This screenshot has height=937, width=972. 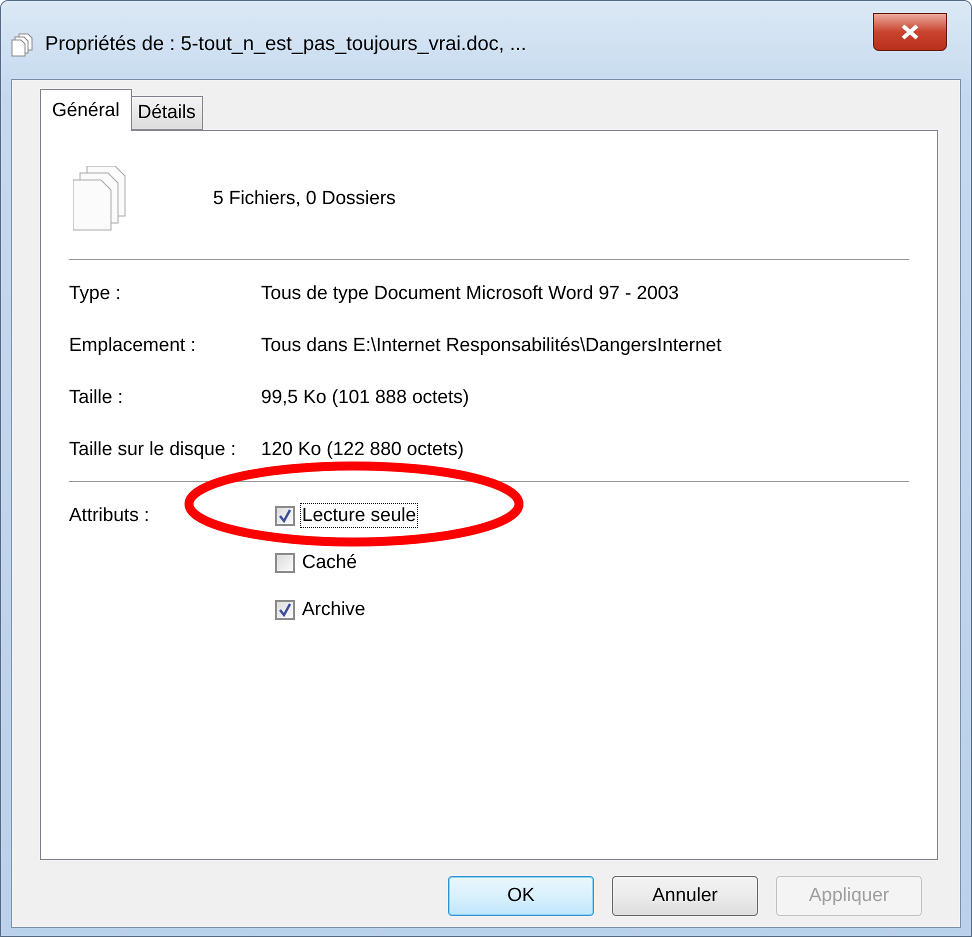 I want to click on checkbox-label: Caché, so click(x=329, y=562).